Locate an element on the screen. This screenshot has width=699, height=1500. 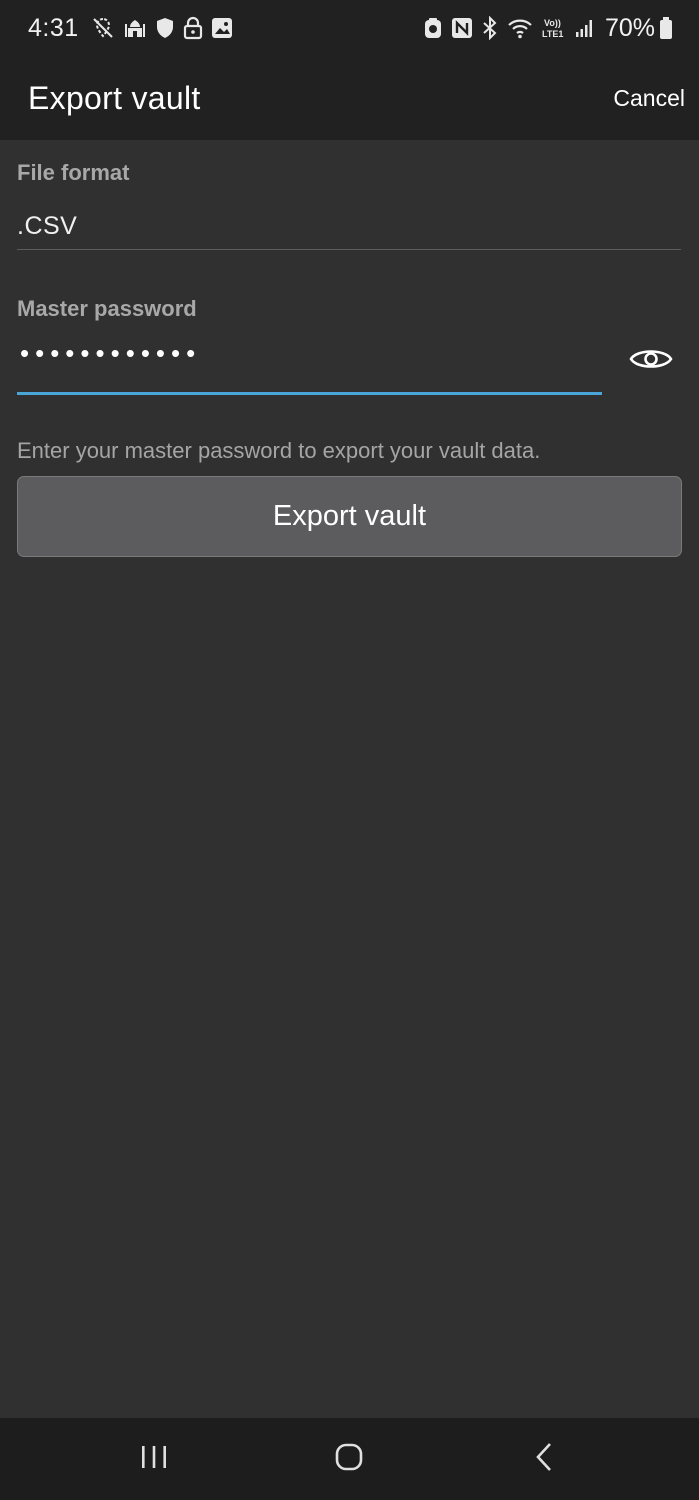
svg-text: LTE1 is located at coordinates (552, 34).